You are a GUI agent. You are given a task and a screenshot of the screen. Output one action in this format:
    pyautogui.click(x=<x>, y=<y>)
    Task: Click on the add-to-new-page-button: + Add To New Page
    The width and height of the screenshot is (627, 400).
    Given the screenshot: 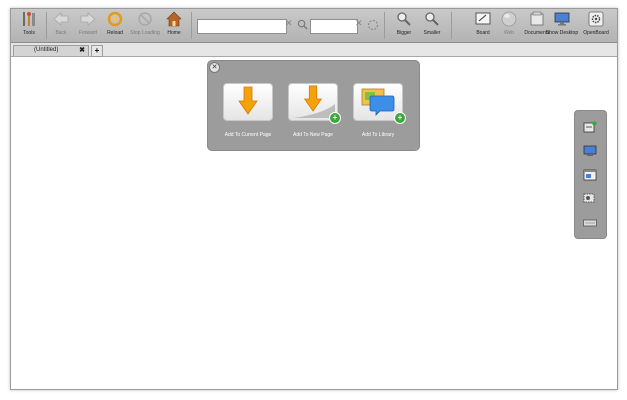 What is the action you would take?
    pyautogui.click(x=314, y=110)
    